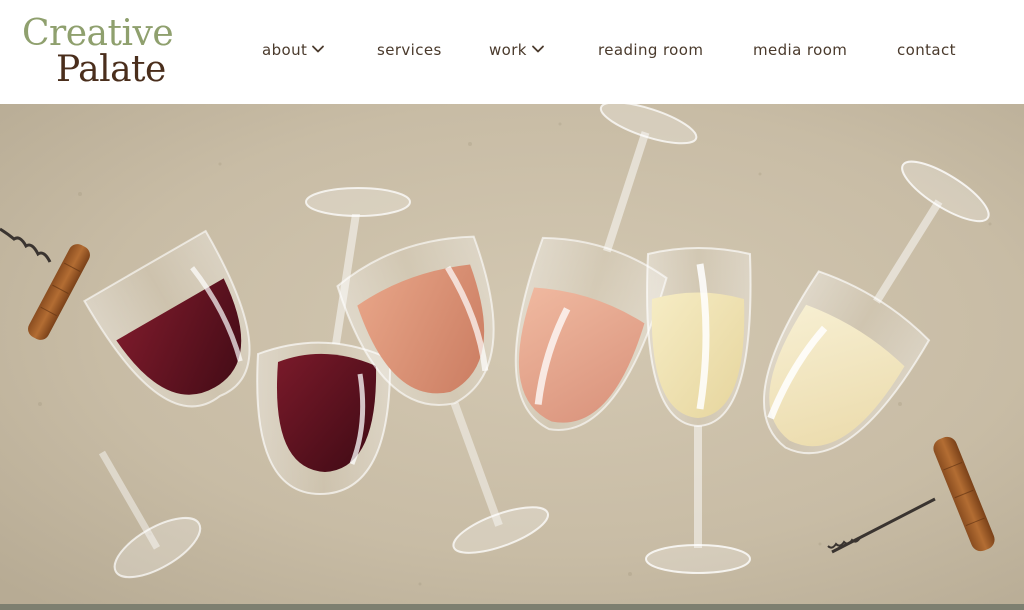  I want to click on nav-item-work: work, so click(517, 50).